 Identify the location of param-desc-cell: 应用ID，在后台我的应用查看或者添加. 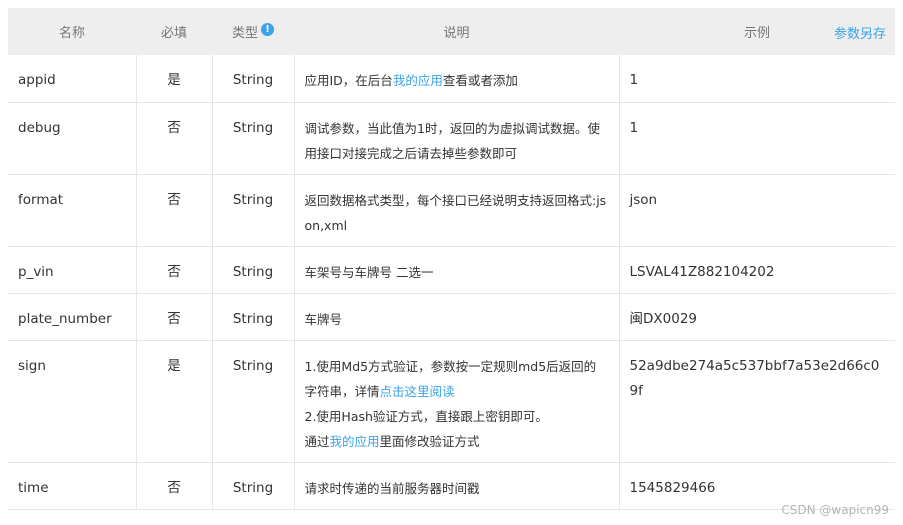
(457, 79).